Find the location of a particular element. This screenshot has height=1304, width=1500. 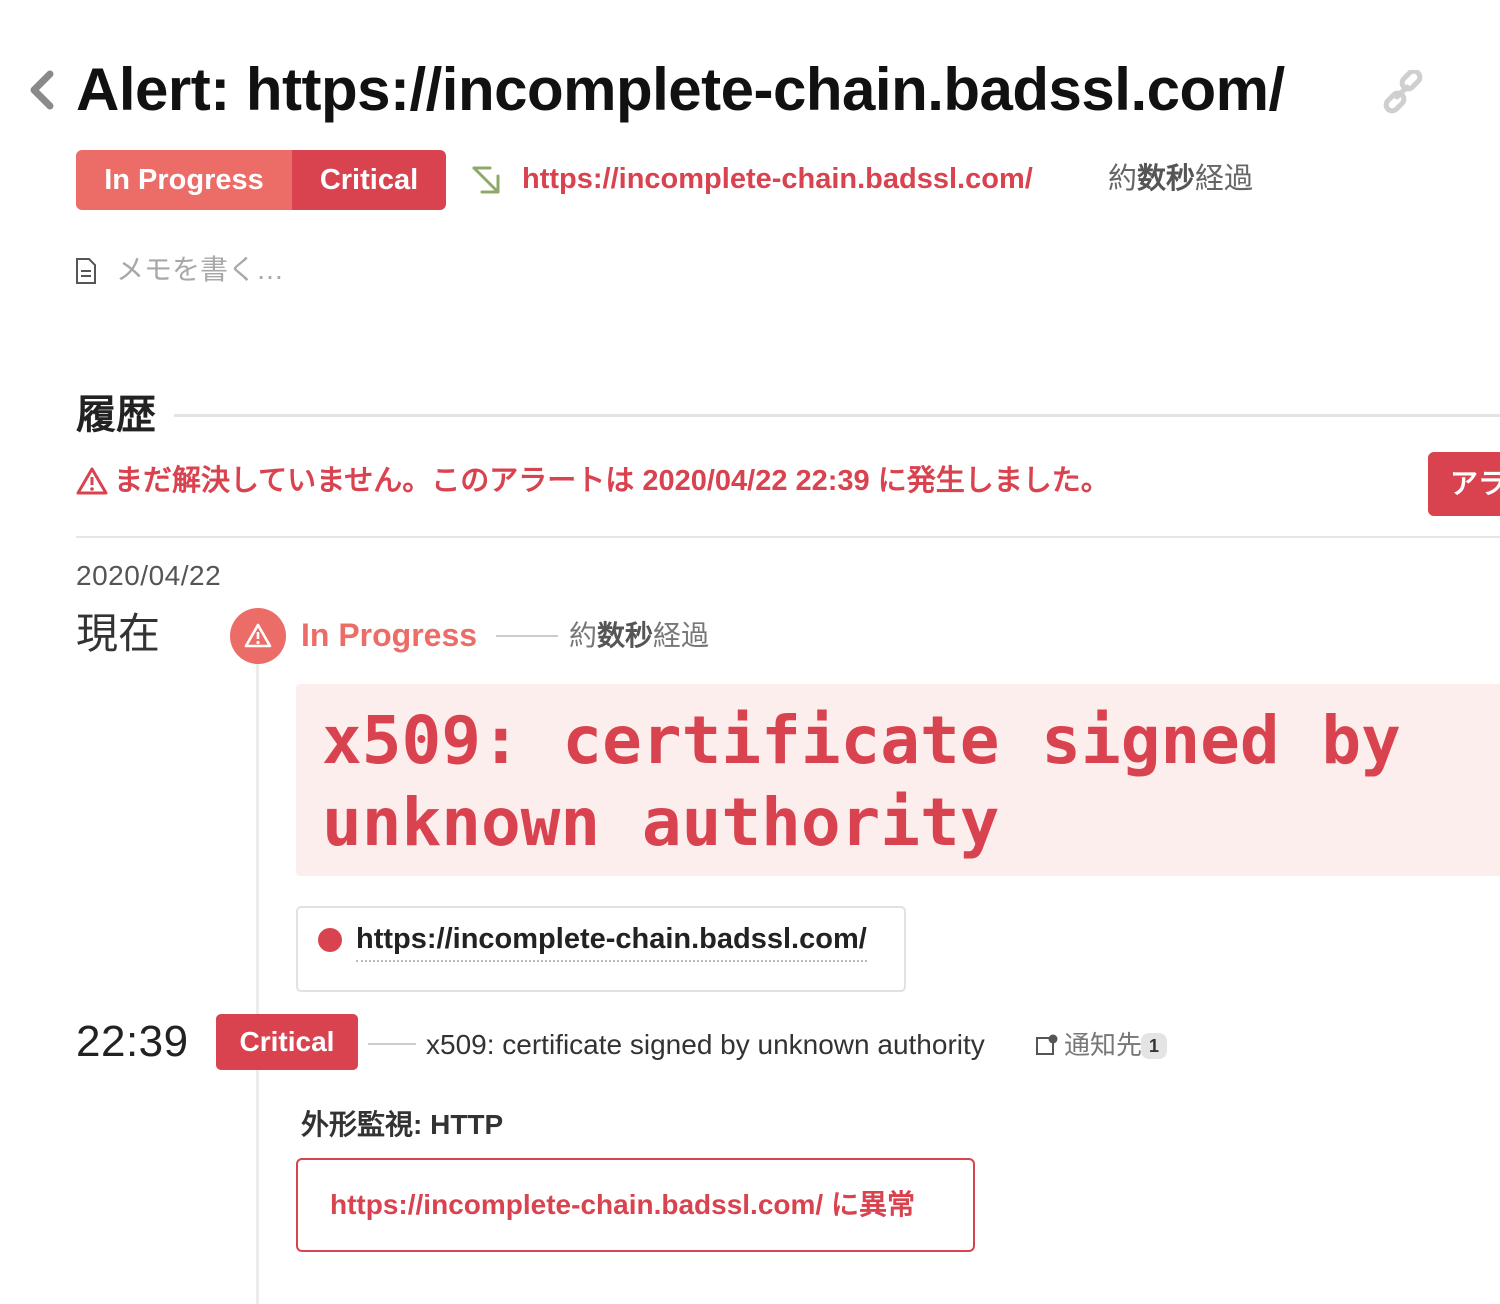

host-link: https://incomplete-chain.badssl.com/ is located at coordinates (611, 940).